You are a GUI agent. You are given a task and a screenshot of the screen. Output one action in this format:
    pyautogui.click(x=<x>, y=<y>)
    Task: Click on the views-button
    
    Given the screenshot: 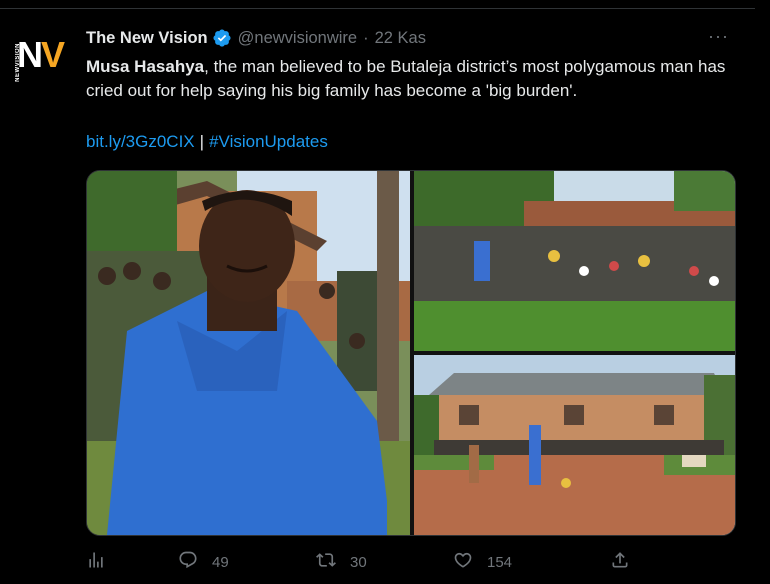 What is the action you would take?
    pyautogui.click(x=103, y=562)
    